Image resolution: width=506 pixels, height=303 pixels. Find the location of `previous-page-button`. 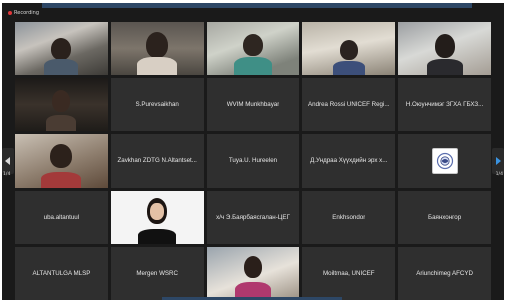

previous-page-button is located at coordinates (8, 161).